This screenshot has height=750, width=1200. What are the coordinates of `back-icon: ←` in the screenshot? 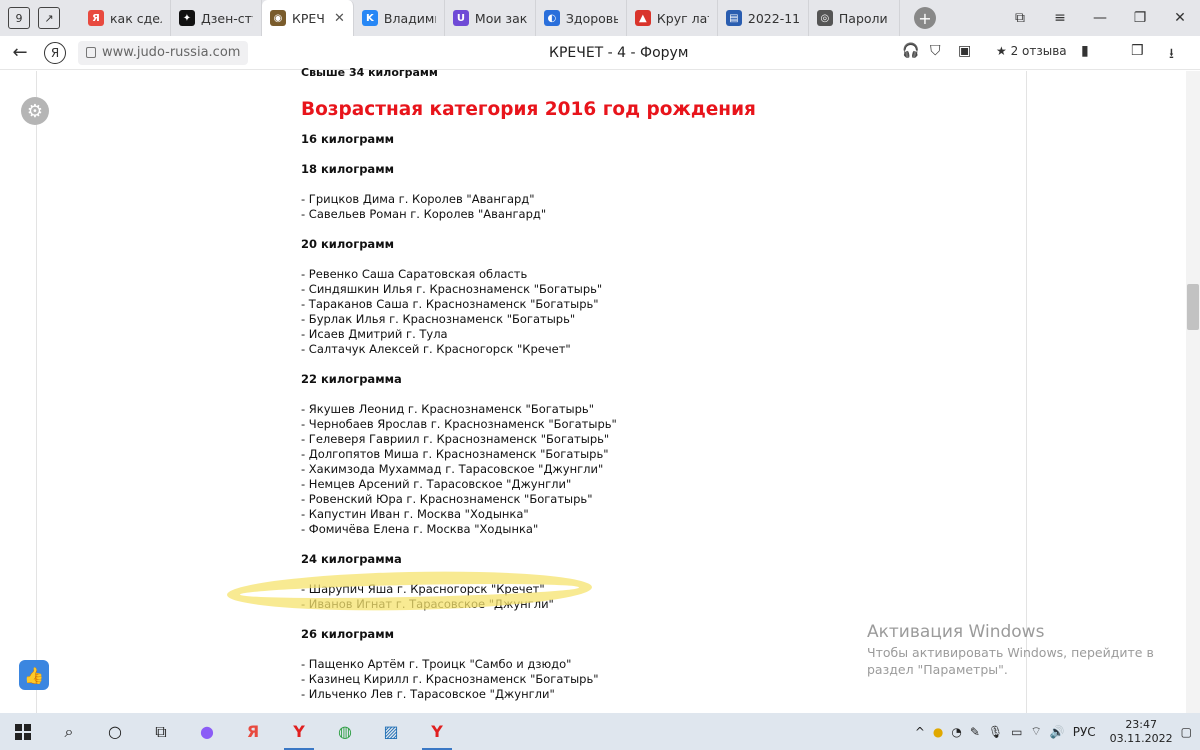 It's located at (20, 52).